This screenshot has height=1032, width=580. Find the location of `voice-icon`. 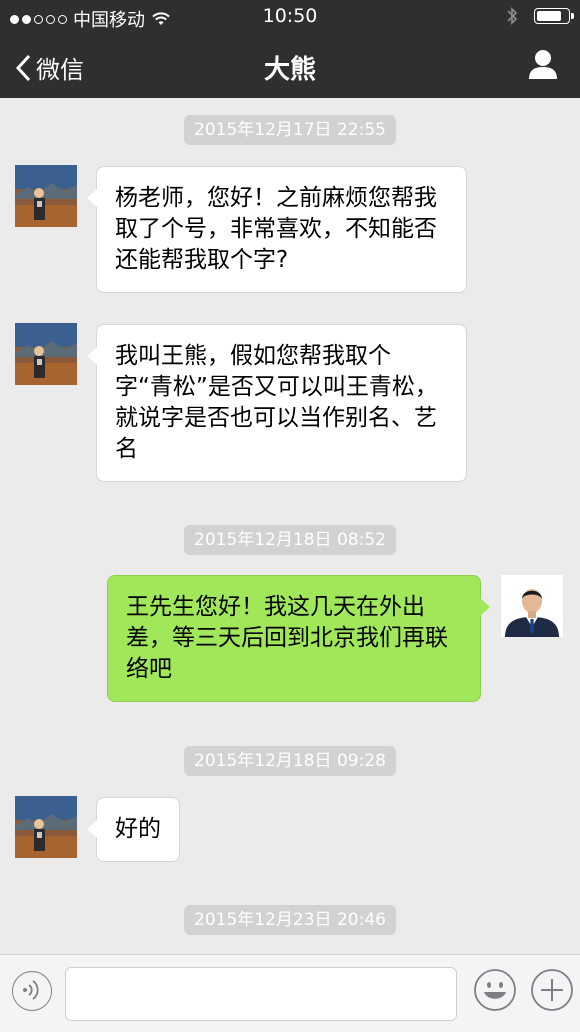

voice-icon is located at coordinates (31, 990).